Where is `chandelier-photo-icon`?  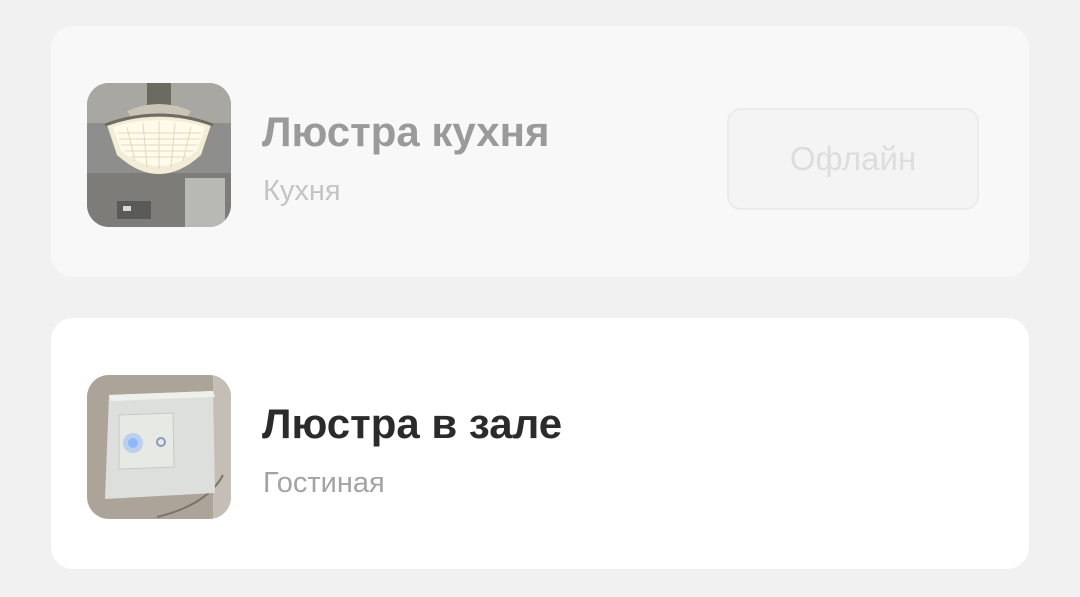
chandelier-photo-icon is located at coordinates (159, 155).